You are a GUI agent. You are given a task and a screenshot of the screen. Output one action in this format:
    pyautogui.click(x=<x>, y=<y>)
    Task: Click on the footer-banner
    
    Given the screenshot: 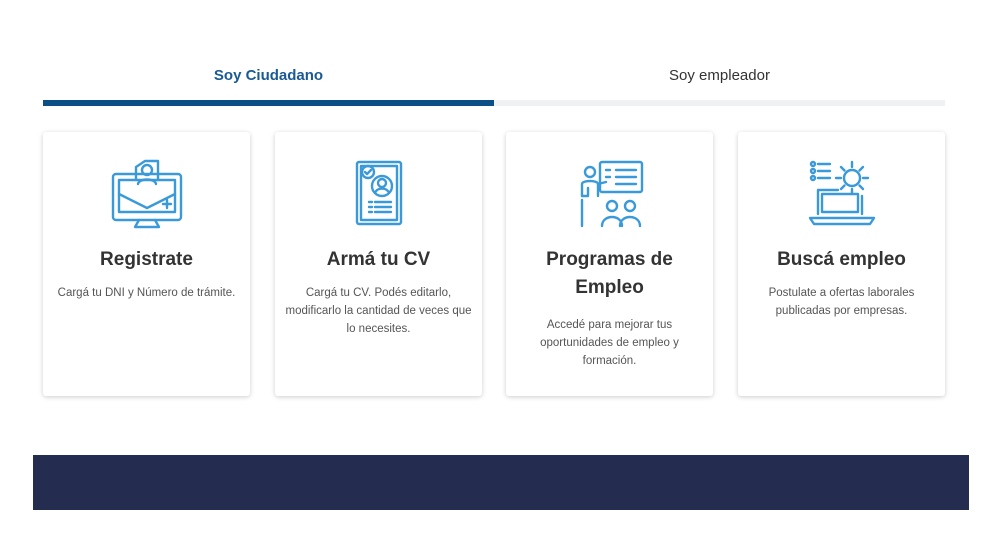 What is the action you would take?
    pyautogui.click(x=501, y=482)
    